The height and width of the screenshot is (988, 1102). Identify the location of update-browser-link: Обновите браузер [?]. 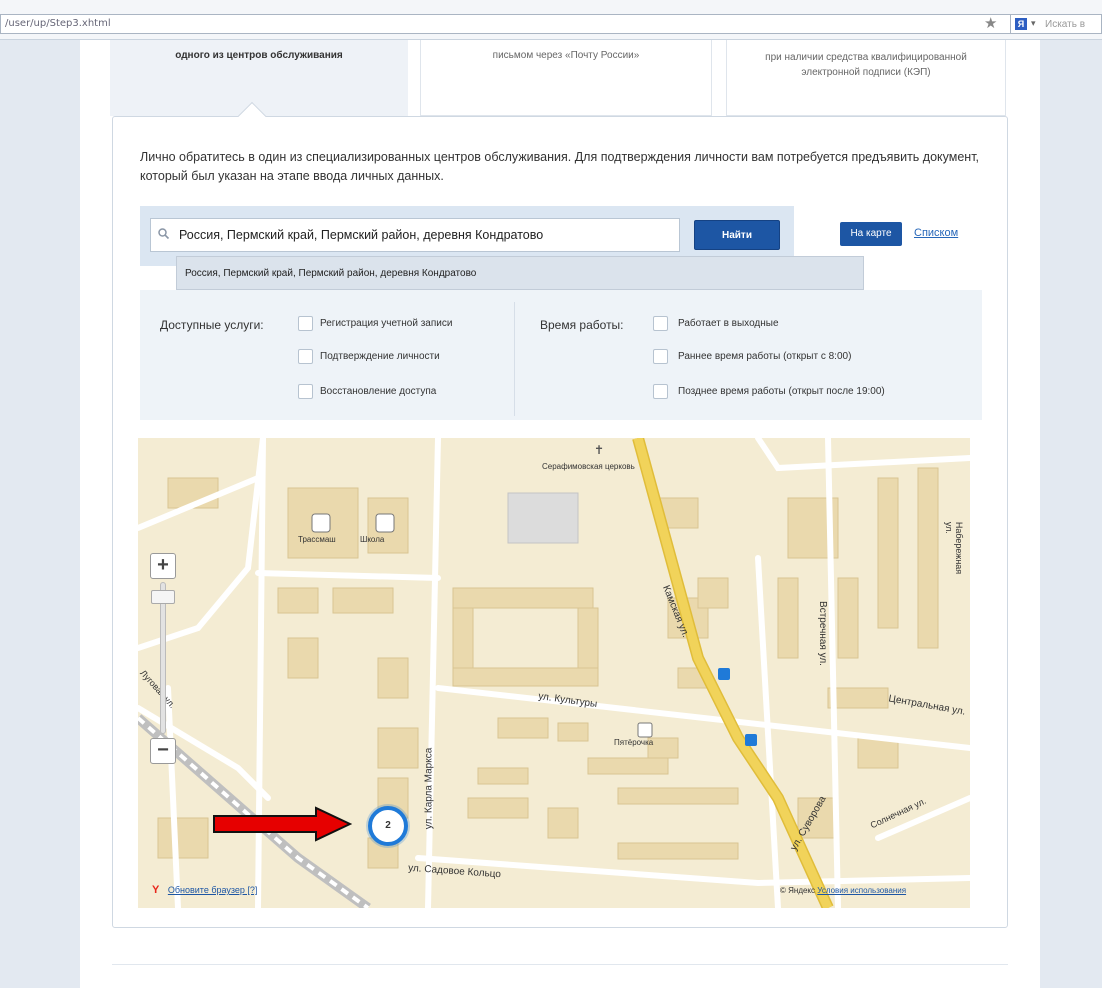
(213, 890).